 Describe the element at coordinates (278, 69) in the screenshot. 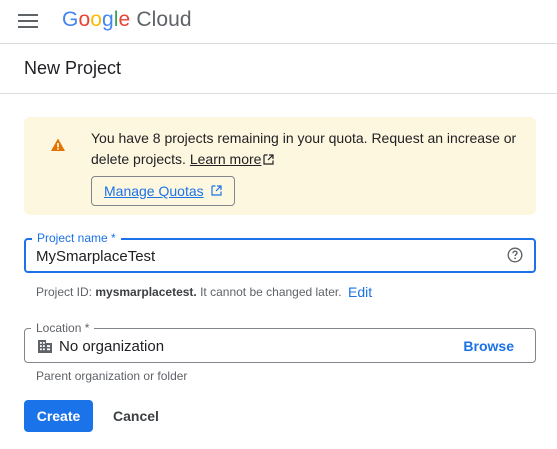

I see `page-header: New Project` at that location.